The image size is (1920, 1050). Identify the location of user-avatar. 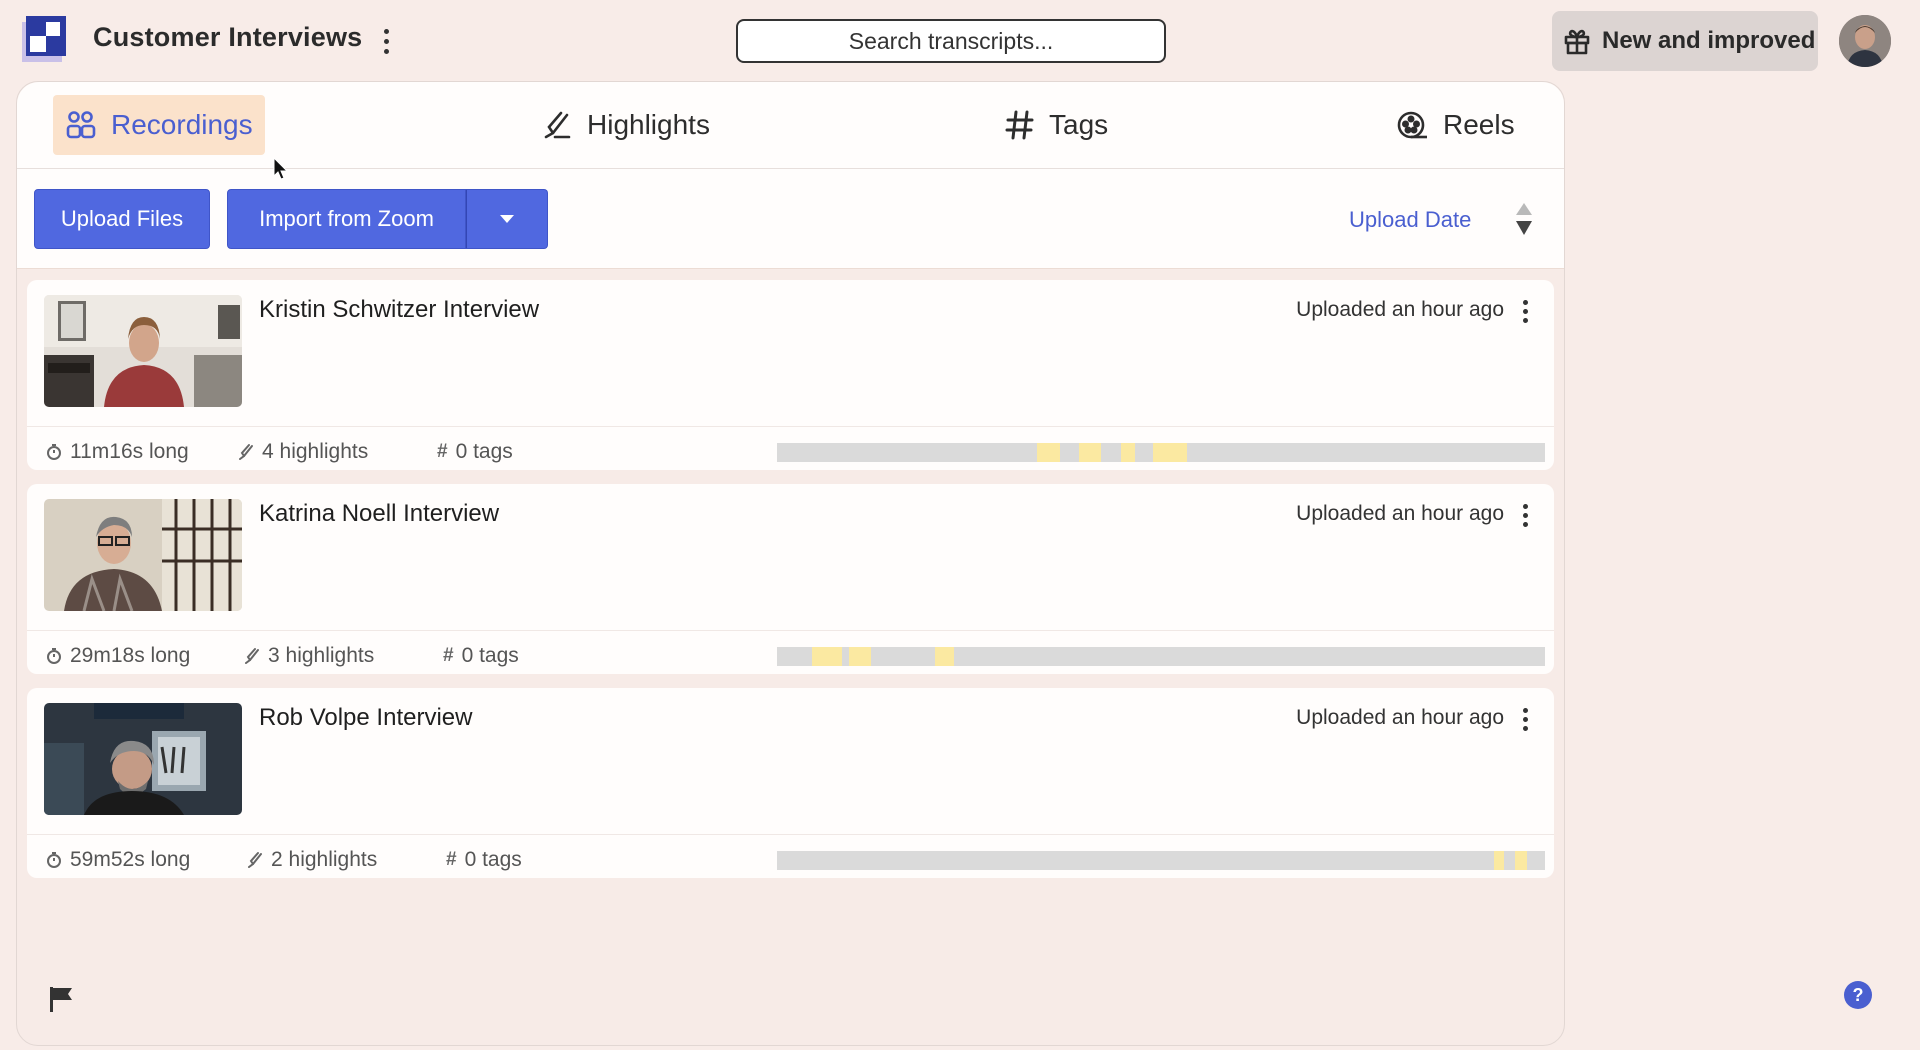
(1865, 41).